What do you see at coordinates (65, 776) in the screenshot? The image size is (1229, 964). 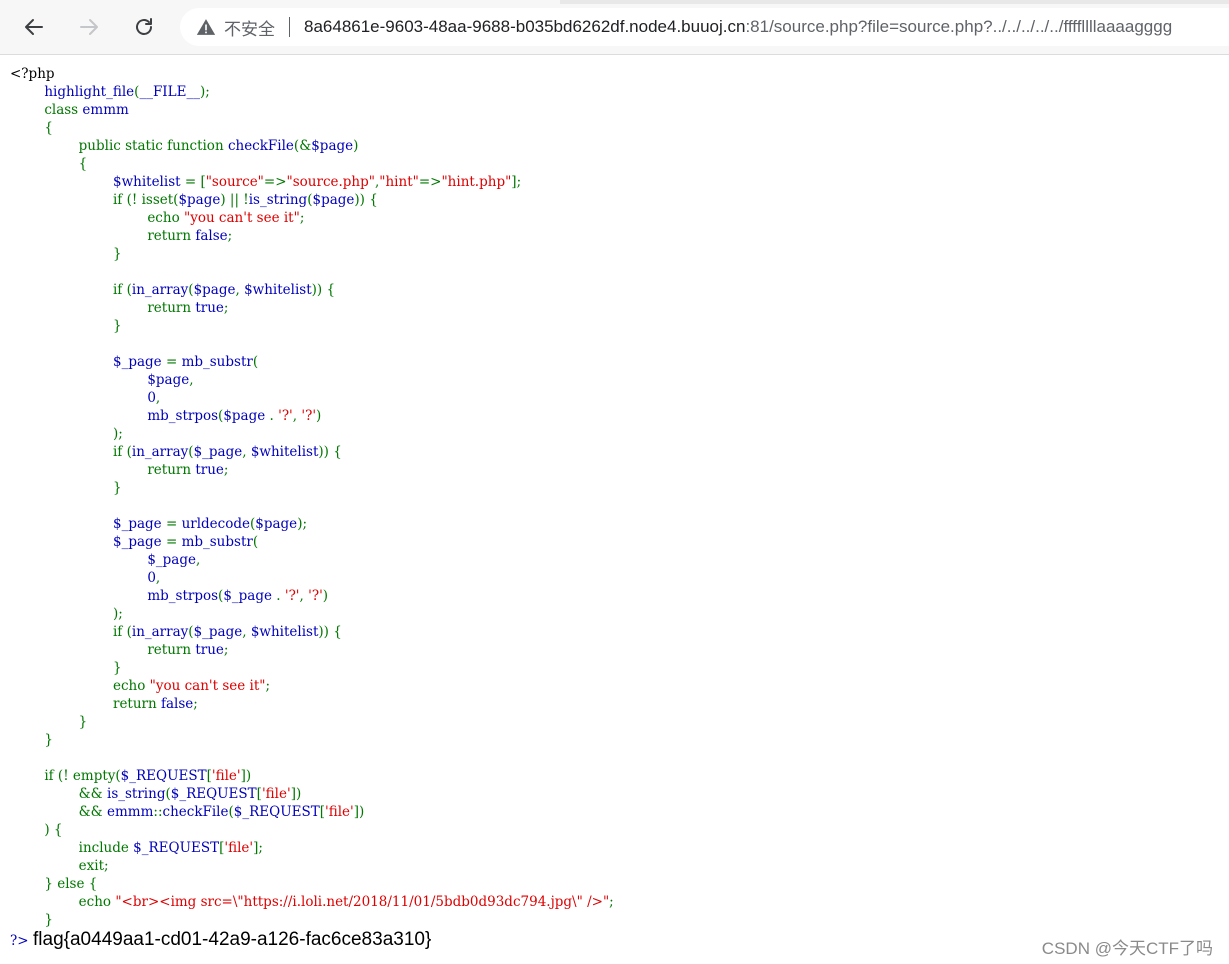 I see `code-token: if (! empty(` at bounding box center [65, 776].